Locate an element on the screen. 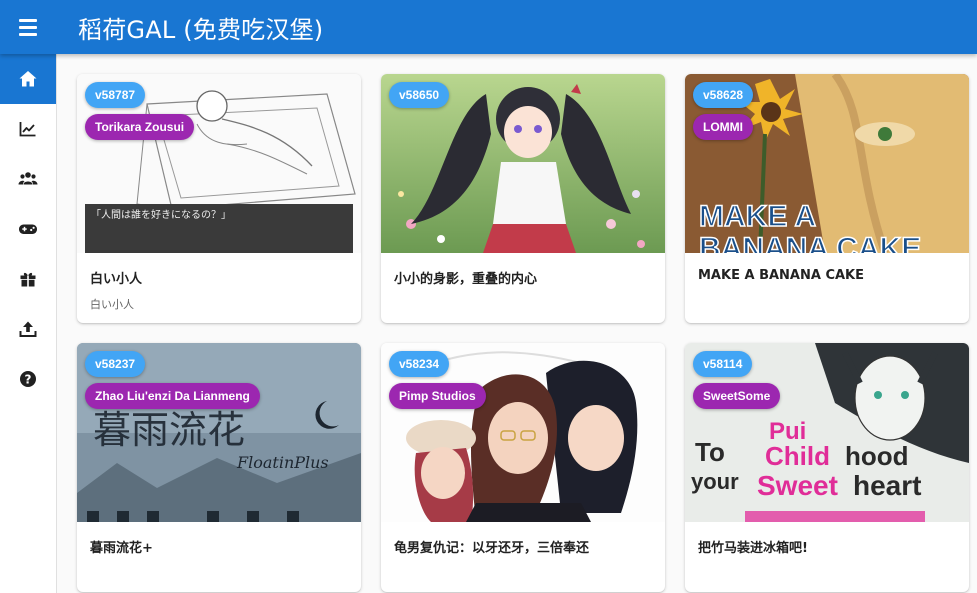  game-id-badge: v58114 is located at coordinates (723, 364).